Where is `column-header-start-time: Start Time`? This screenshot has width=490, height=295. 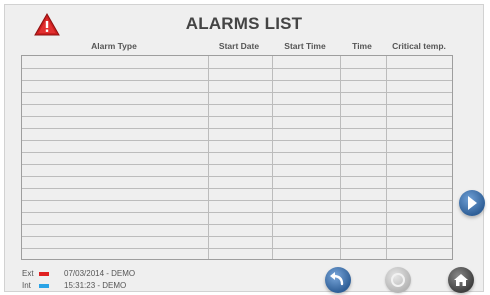
column-header-start-time: Start Time is located at coordinates (305, 46).